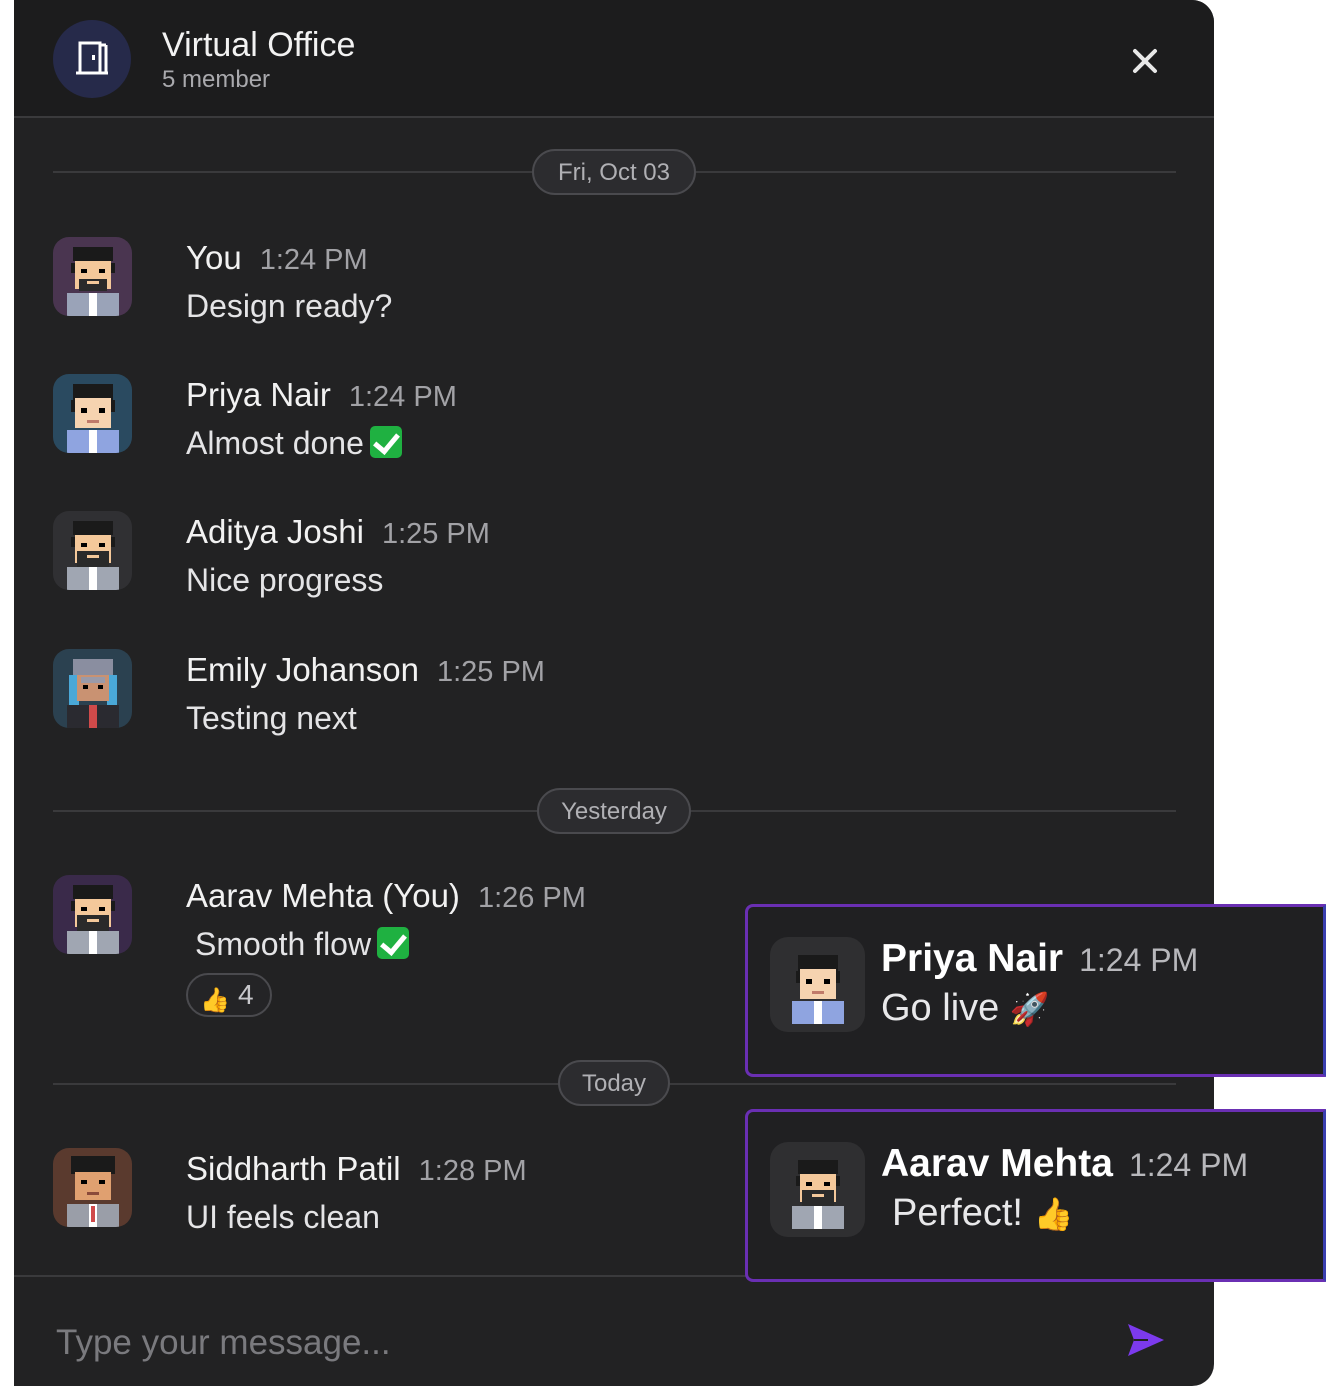  I want to click on sender-name: Emily Johanson, so click(302, 669).